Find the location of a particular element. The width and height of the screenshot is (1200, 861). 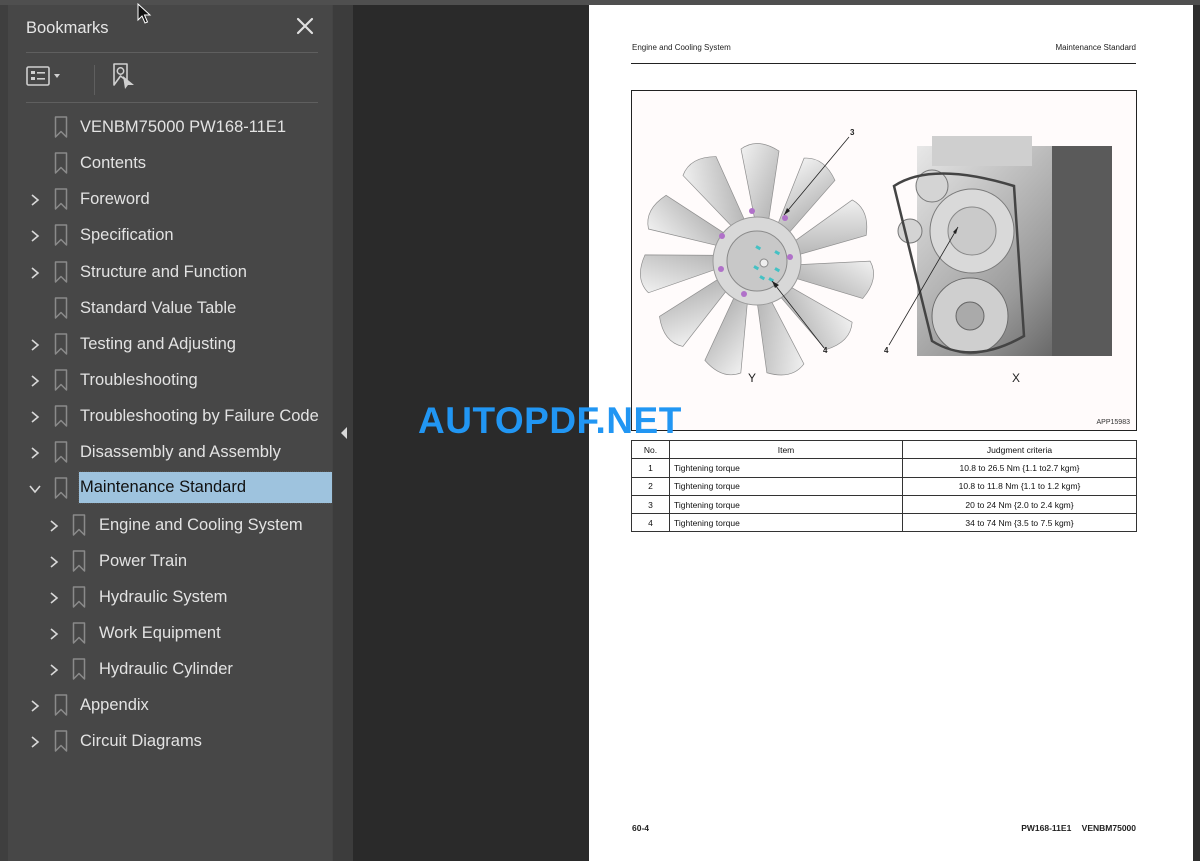

panel-splitter is located at coordinates (342, 433).